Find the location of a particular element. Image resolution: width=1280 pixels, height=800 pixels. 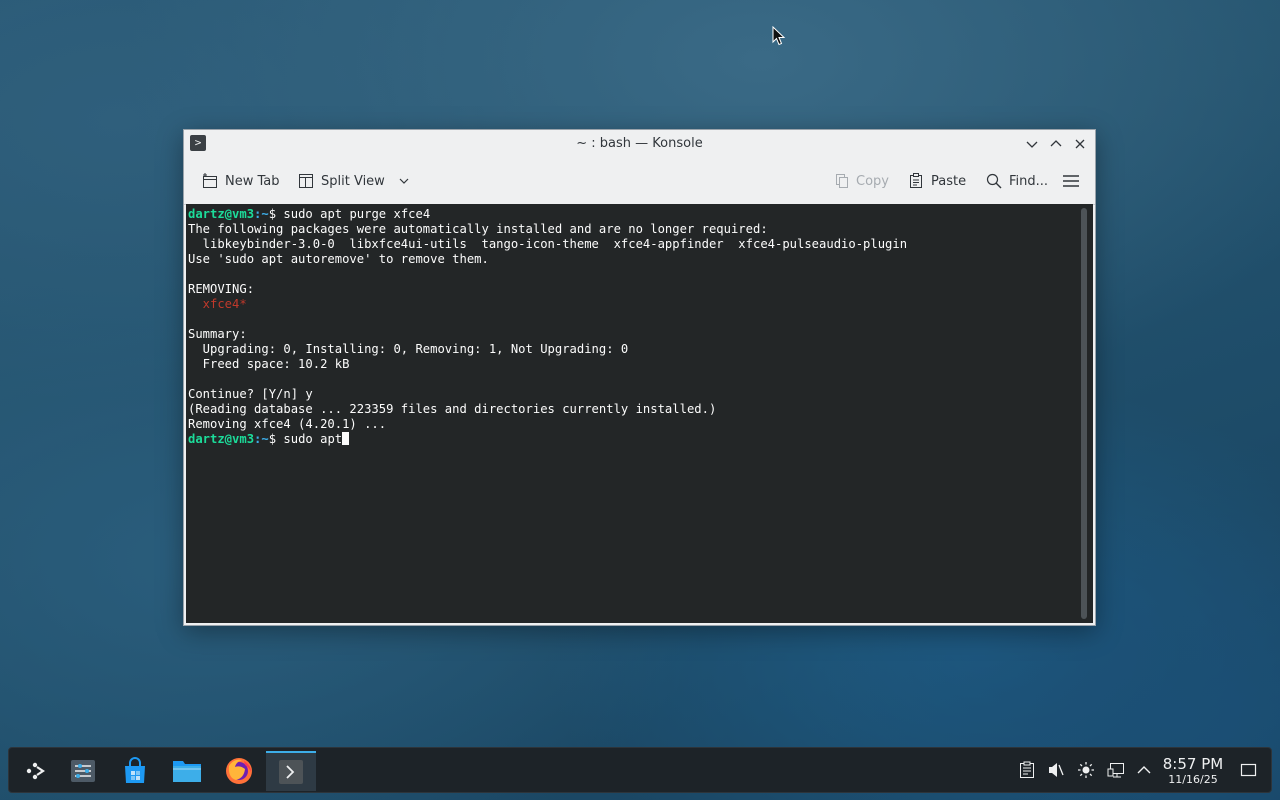

hamburger-menu-icon is located at coordinates (1071, 181).